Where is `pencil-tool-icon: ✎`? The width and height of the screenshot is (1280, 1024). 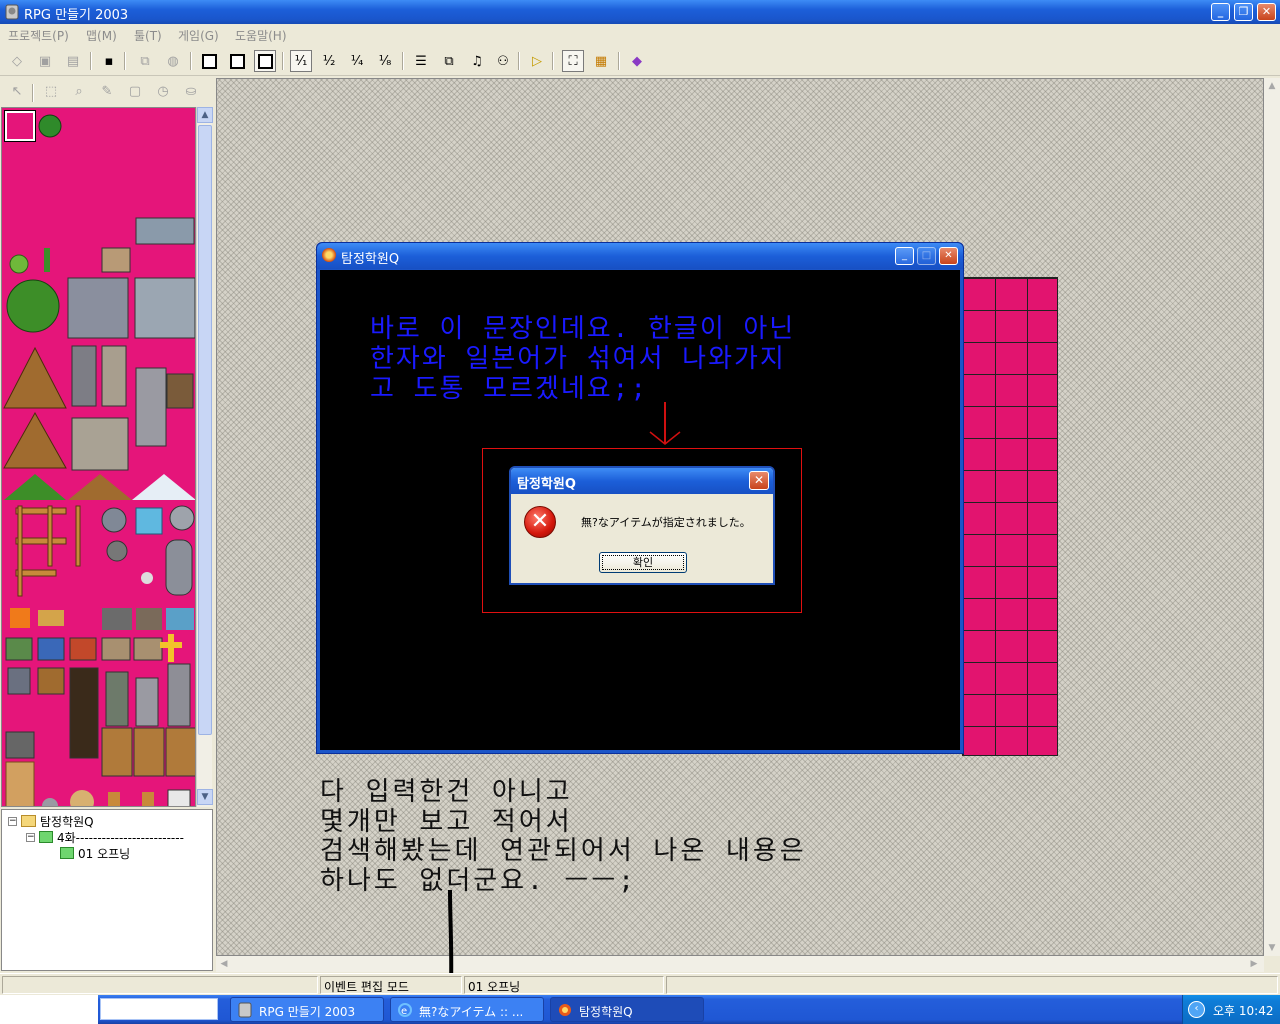
pencil-tool-icon: ✎ is located at coordinates (107, 91).